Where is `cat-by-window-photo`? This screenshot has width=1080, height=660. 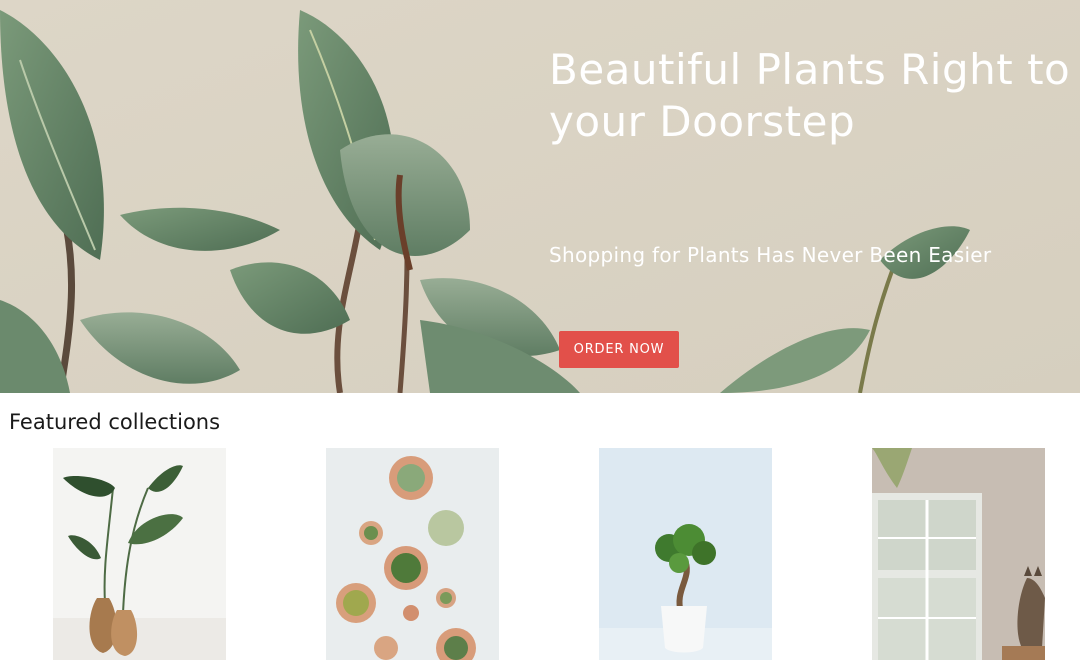
cat-by-window-photo is located at coordinates (958, 554).